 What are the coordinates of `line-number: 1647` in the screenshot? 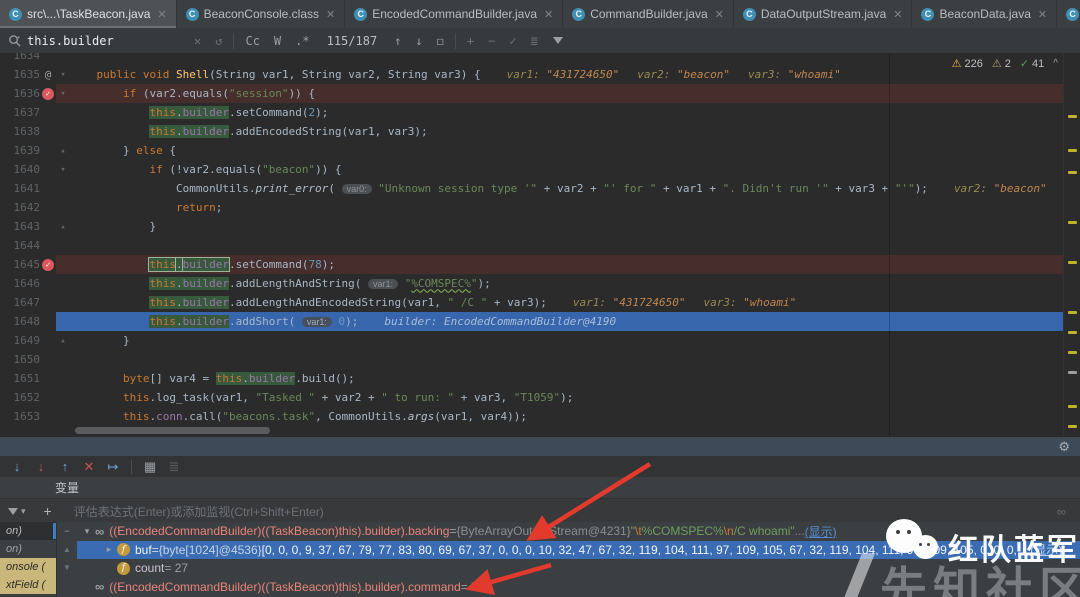 It's located at (20, 302).